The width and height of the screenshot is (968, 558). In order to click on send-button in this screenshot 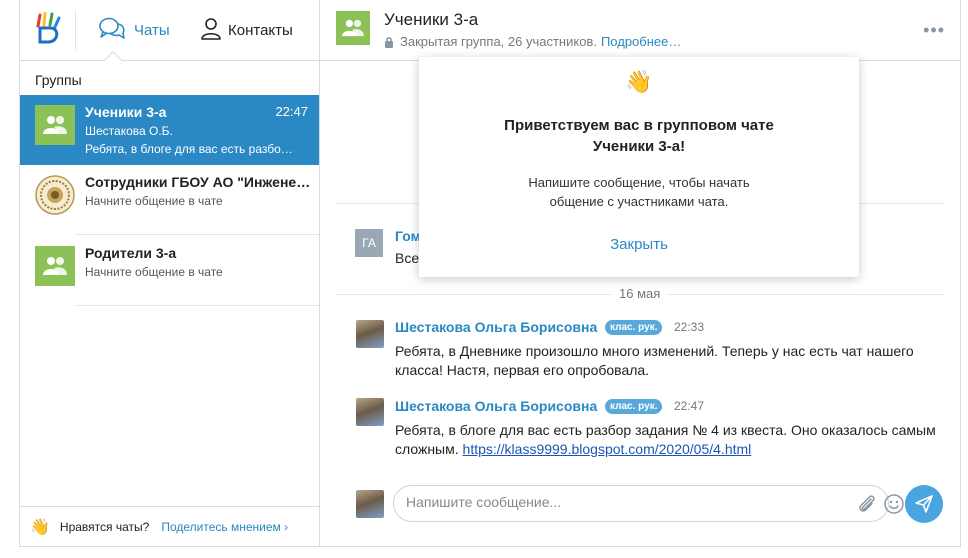, I will do `click(924, 504)`.